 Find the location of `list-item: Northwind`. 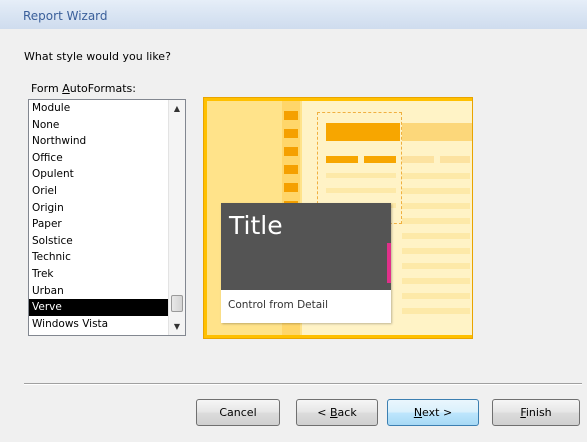

list-item: Northwind is located at coordinates (98, 141).